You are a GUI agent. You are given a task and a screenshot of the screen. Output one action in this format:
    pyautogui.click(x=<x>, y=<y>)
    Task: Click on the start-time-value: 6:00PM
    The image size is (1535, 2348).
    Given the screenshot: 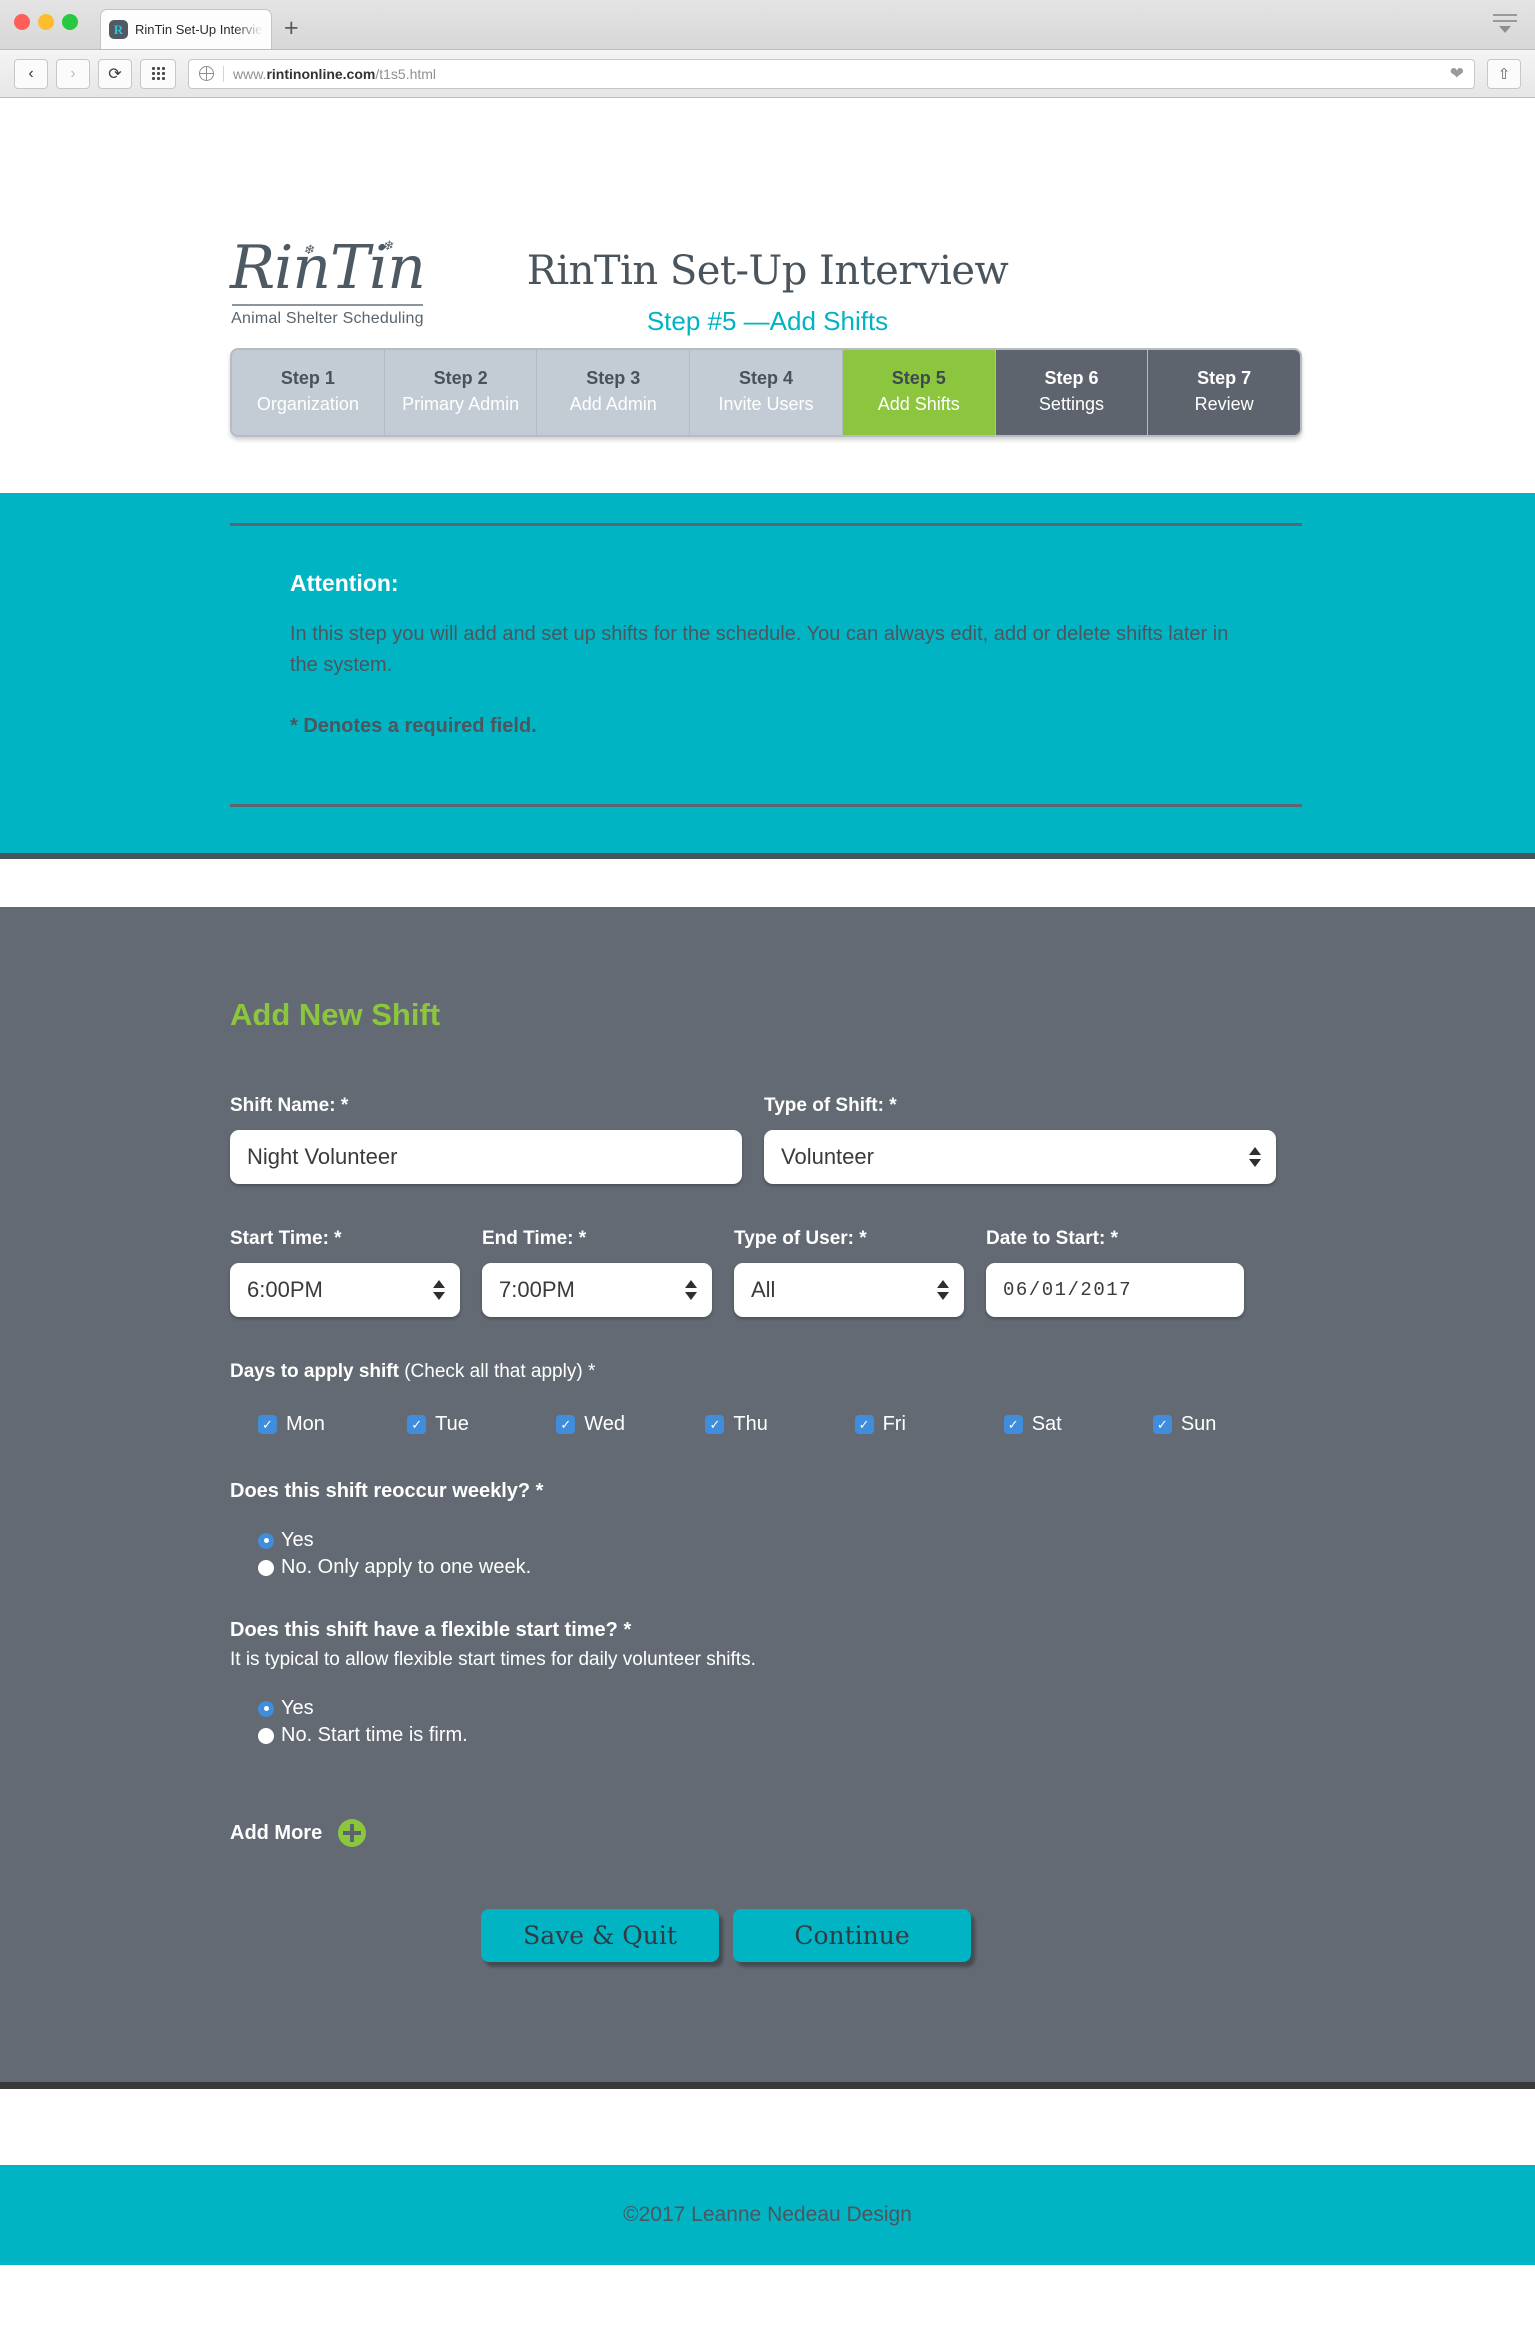 What is the action you would take?
    pyautogui.click(x=285, y=1289)
    